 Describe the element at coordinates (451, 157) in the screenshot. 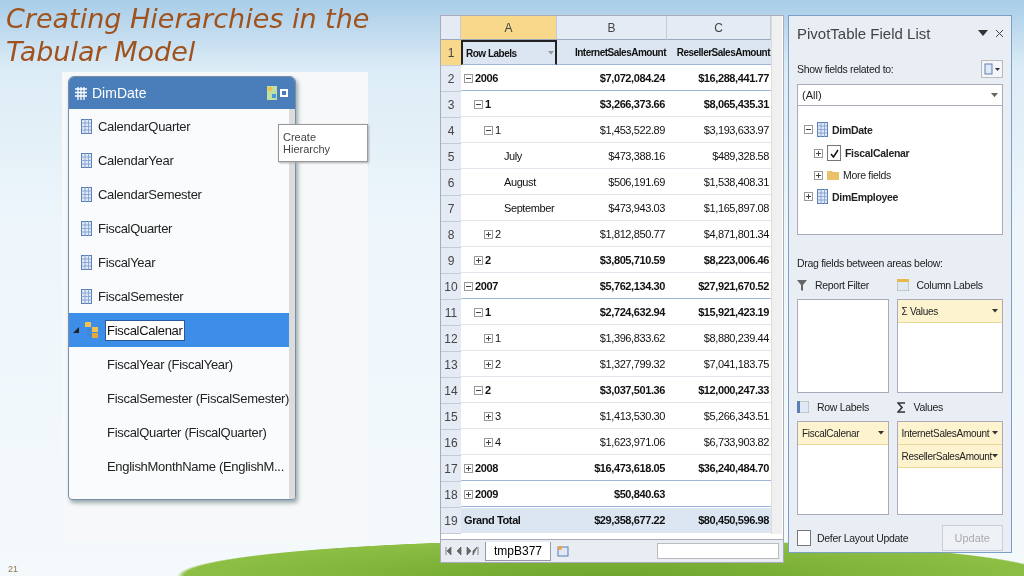

I see `row-number: 5` at that location.